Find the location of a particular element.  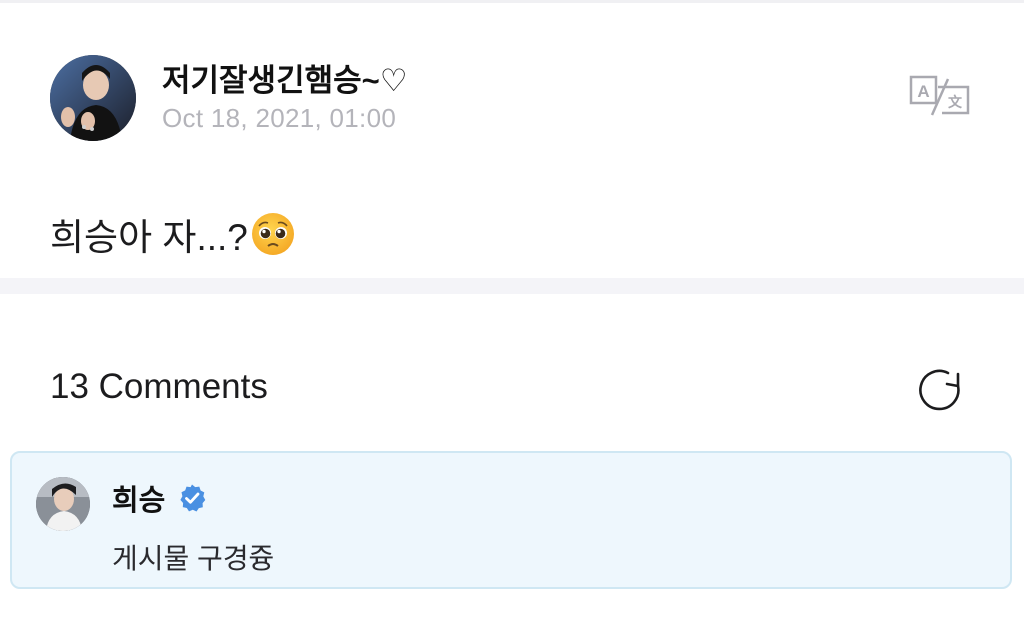

comment-text: 게시물 구경즁 is located at coordinates (193, 558).